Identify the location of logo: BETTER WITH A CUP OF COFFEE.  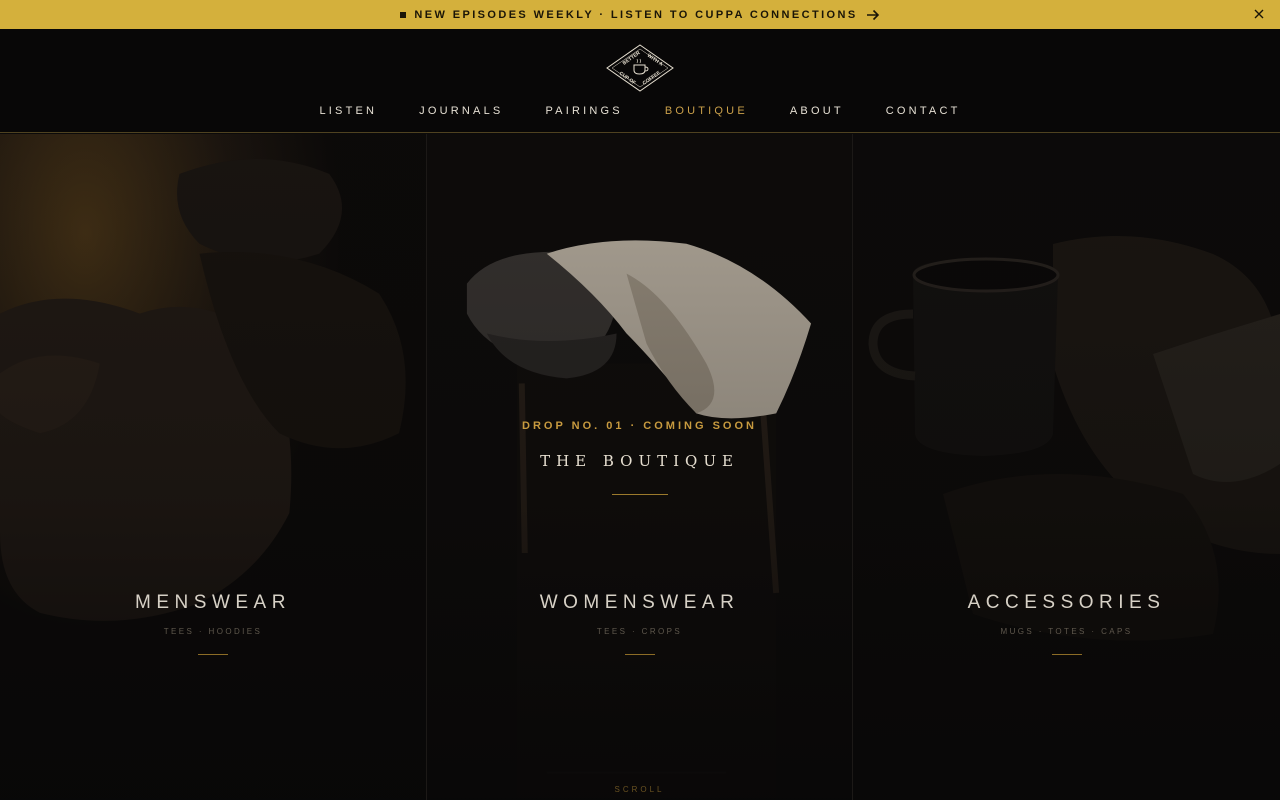
(640, 68).